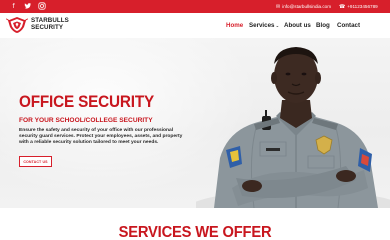 The width and height of the screenshot is (390, 240). Describe the element at coordinates (297, 25) in the screenshot. I see `nav-about: About us` at that location.